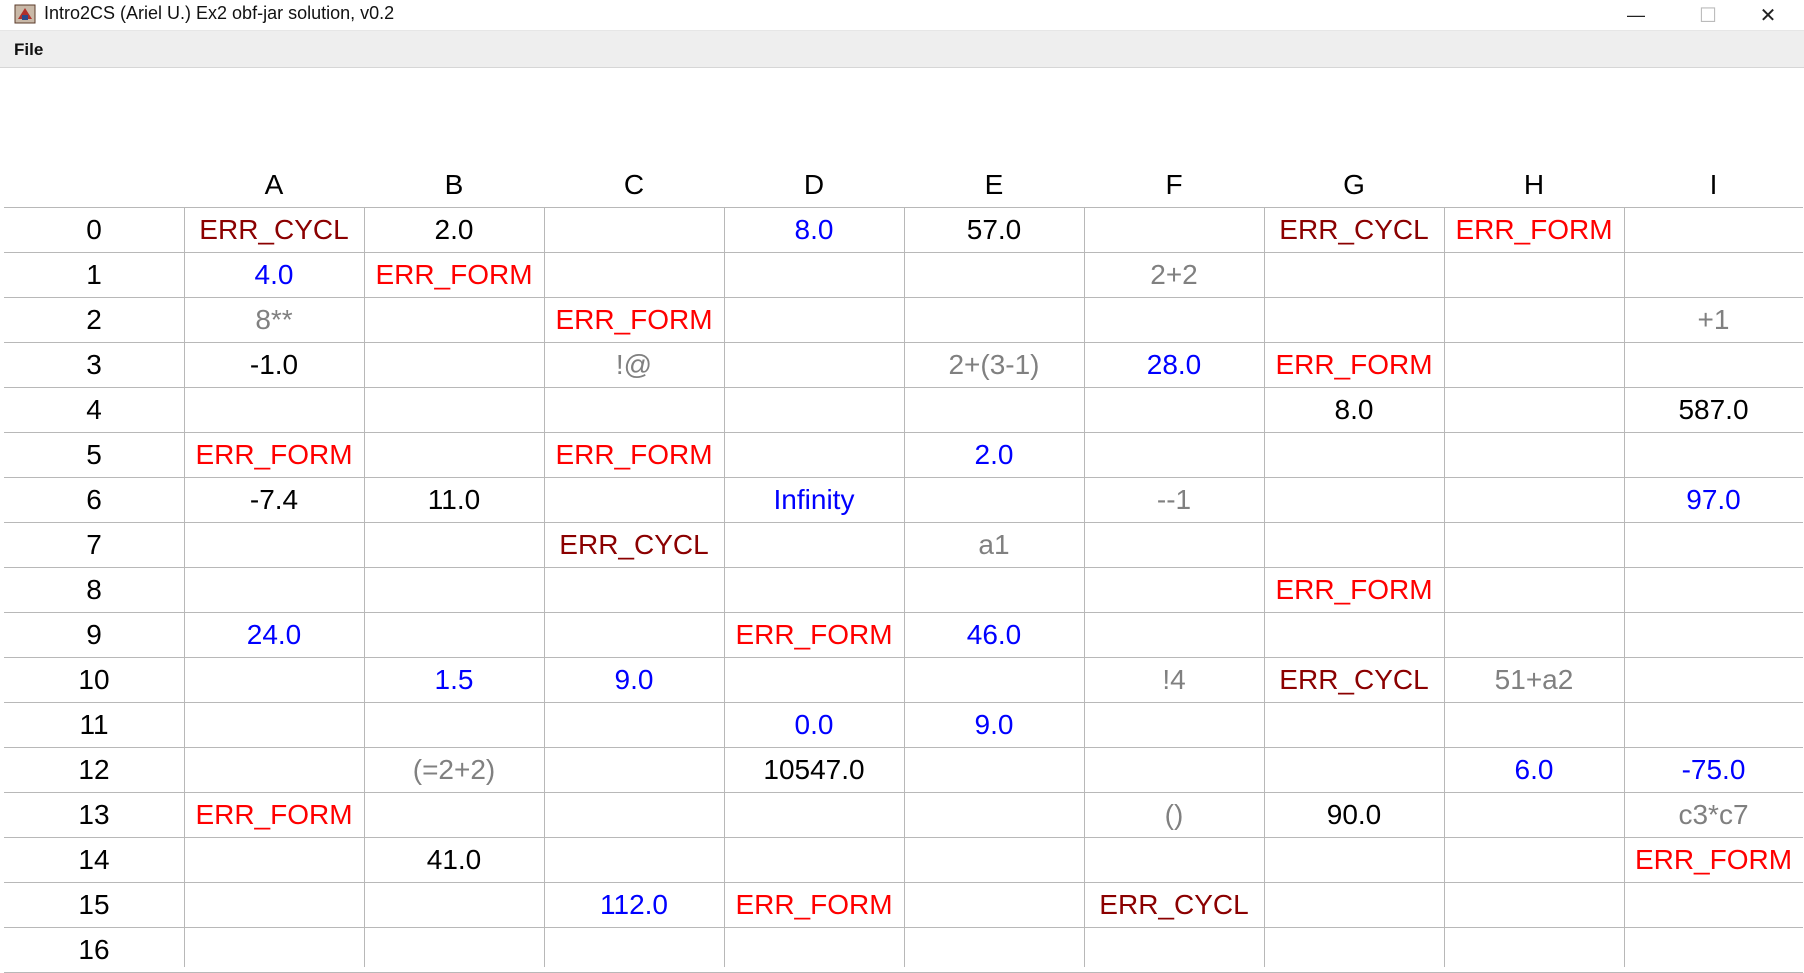 This screenshot has width=1804, height=973. I want to click on cell-F10: !4, so click(1174, 679).